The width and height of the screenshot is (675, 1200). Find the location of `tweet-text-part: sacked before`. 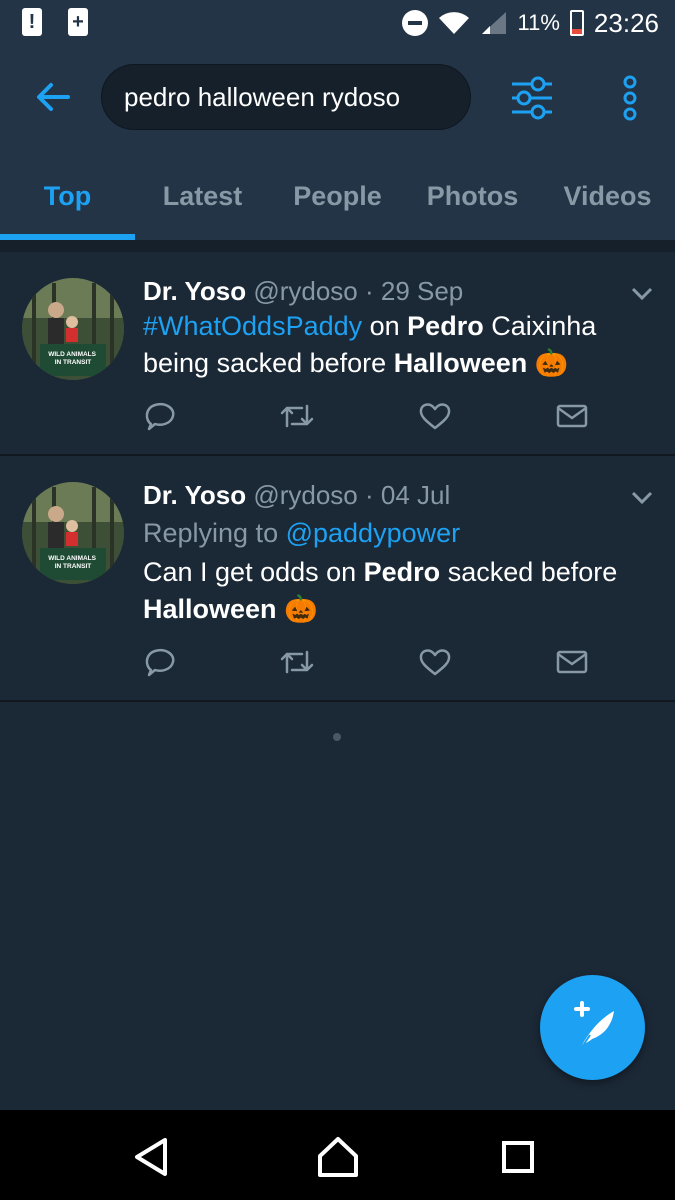

tweet-text-part: sacked before is located at coordinates (529, 572).